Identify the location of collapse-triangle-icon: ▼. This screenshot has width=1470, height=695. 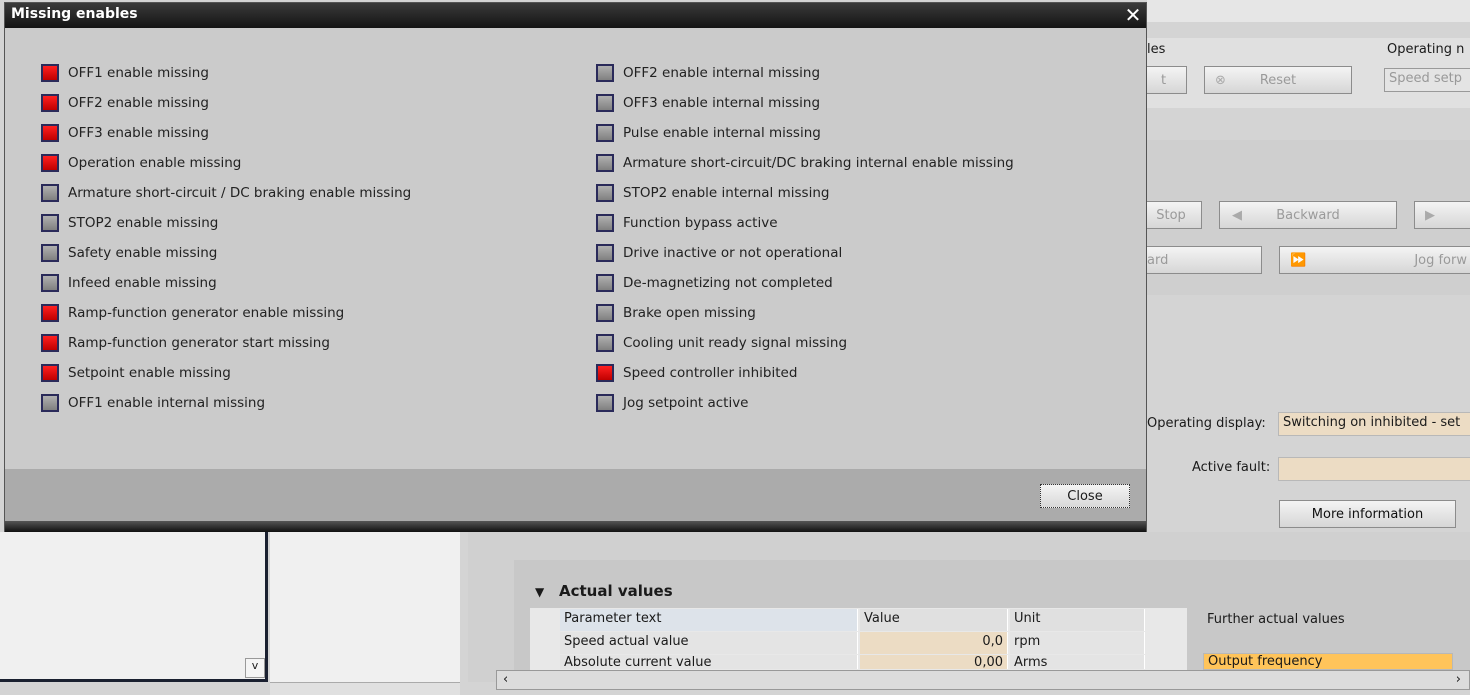
(539, 592).